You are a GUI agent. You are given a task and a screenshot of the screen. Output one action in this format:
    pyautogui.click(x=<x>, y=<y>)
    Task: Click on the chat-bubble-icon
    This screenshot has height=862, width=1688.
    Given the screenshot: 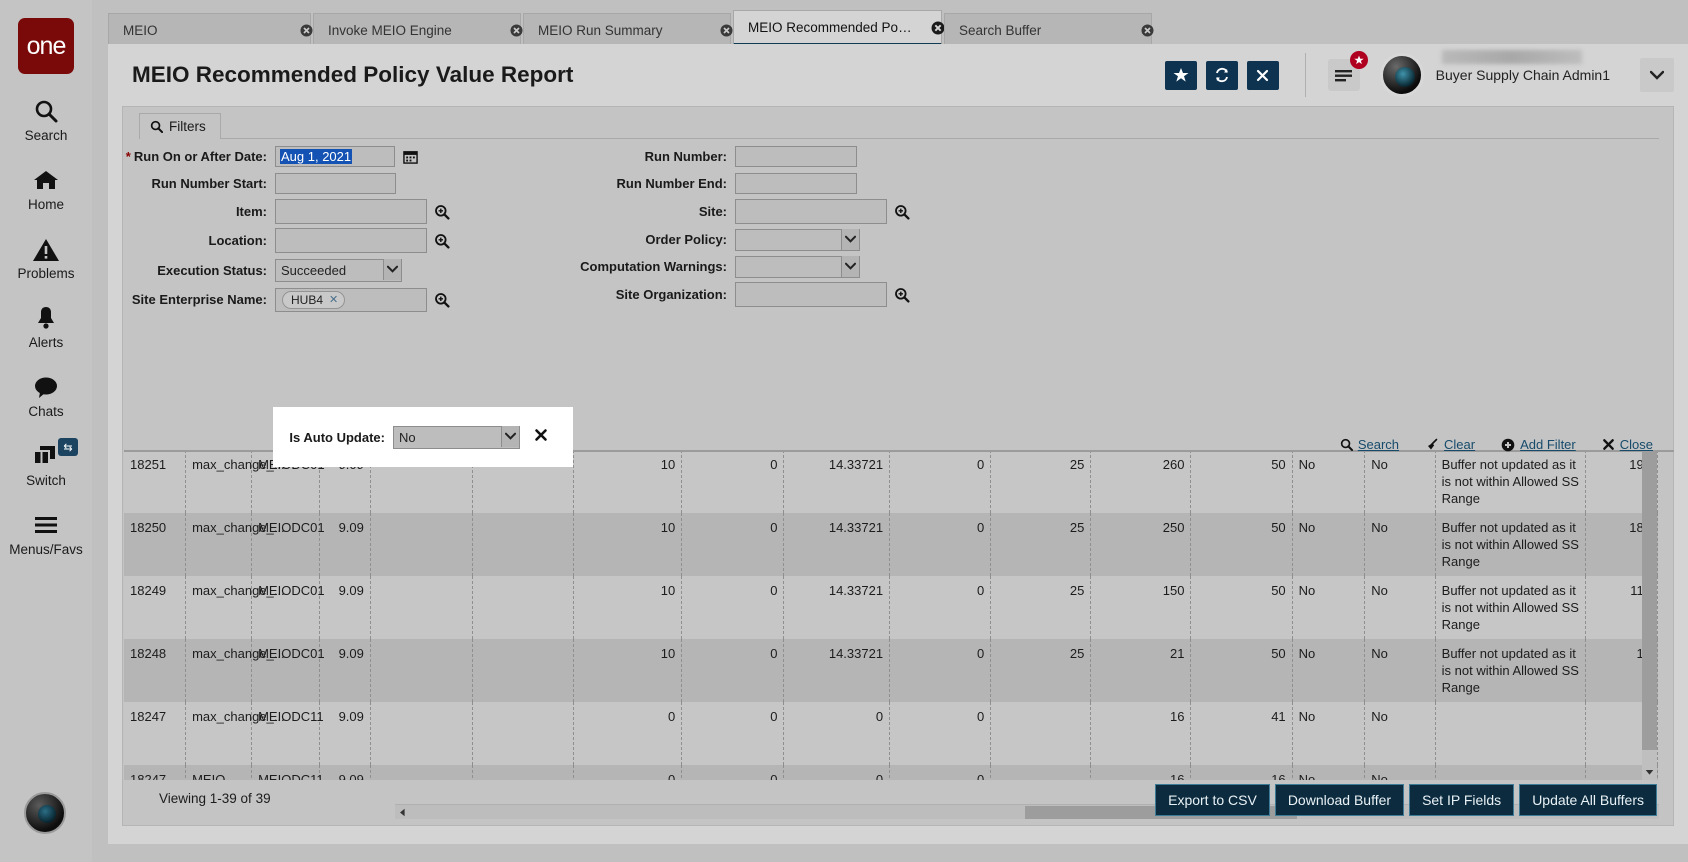 What is the action you would take?
    pyautogui.click(x=46, y=387)
    